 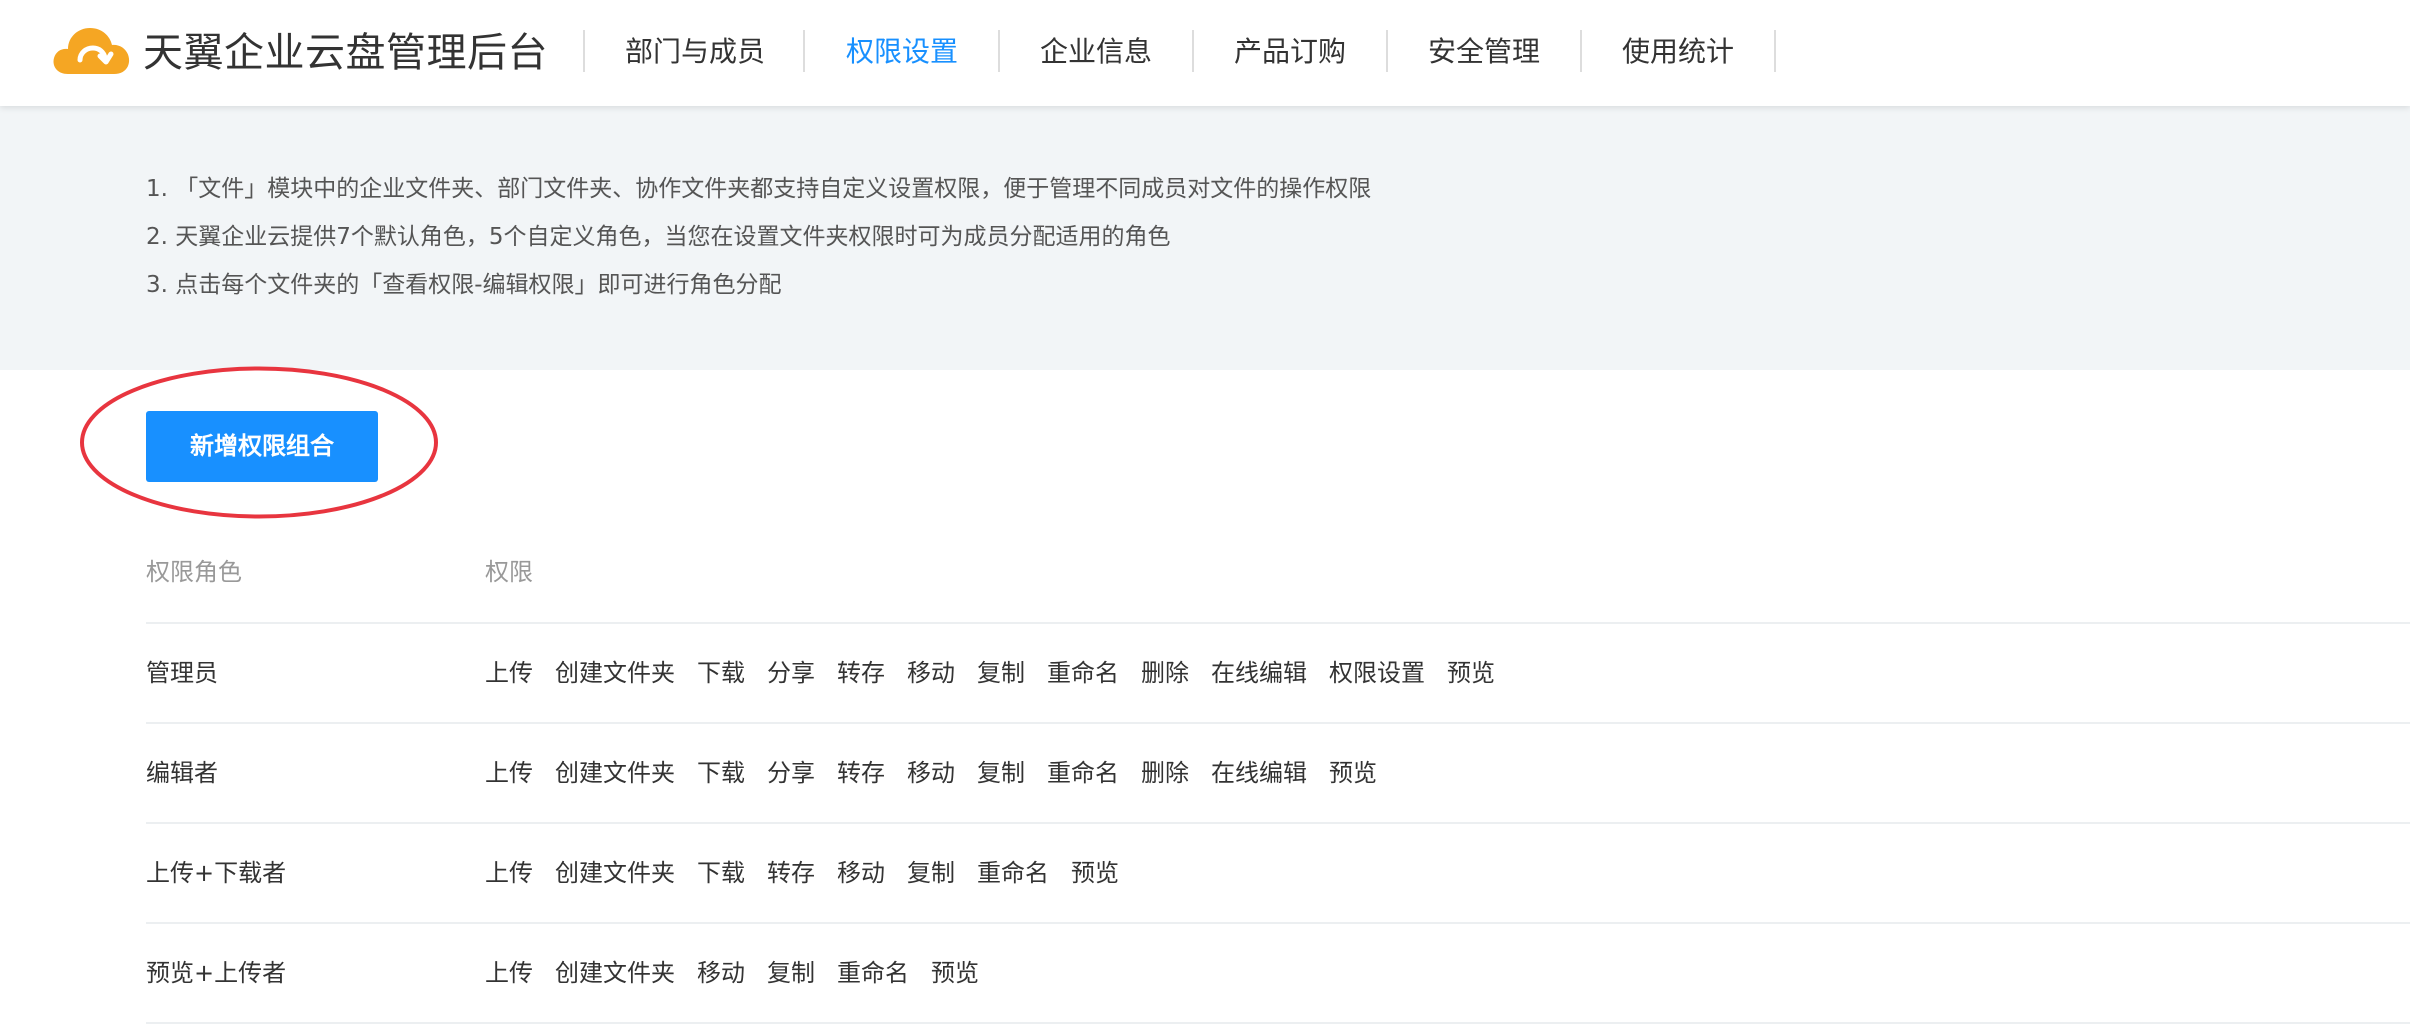 What do you see at coordinates (345, 53) in the screenshot?
I see `brand-title: 天翼企业云盘管理后台` at bounding box center [345, 53].